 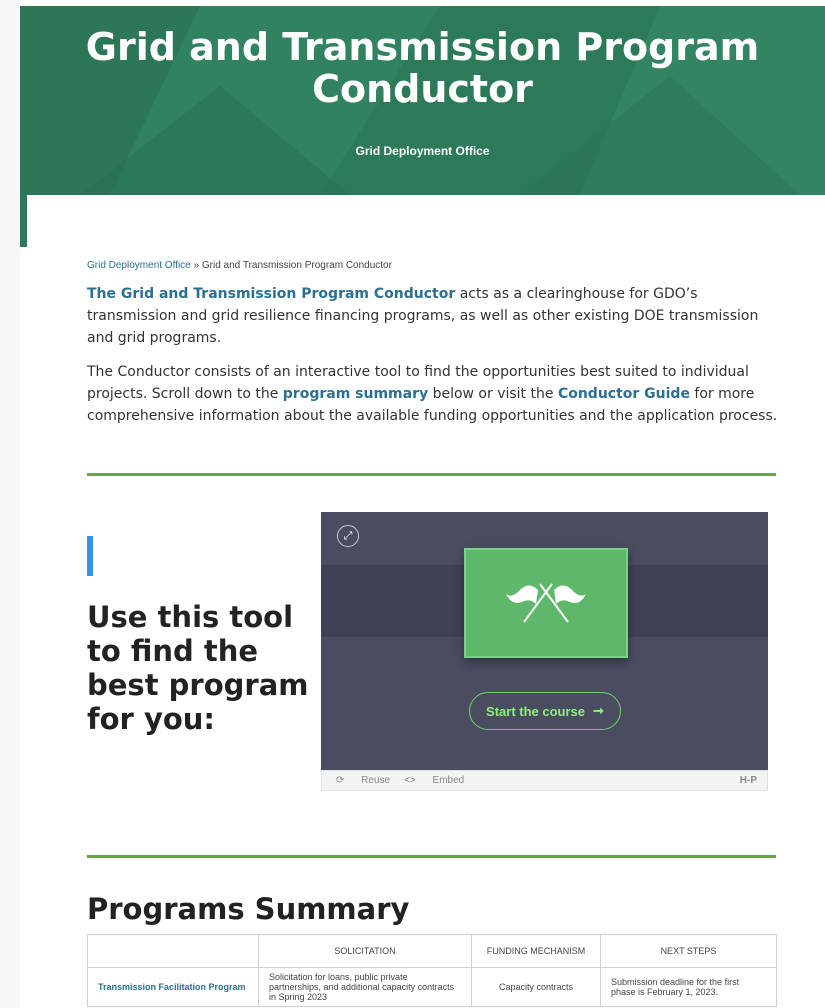 What do you see at coordinates (748, 780) in the screenshot?
I see `h5p-logo: H-P` at bounding box center [748, 780].